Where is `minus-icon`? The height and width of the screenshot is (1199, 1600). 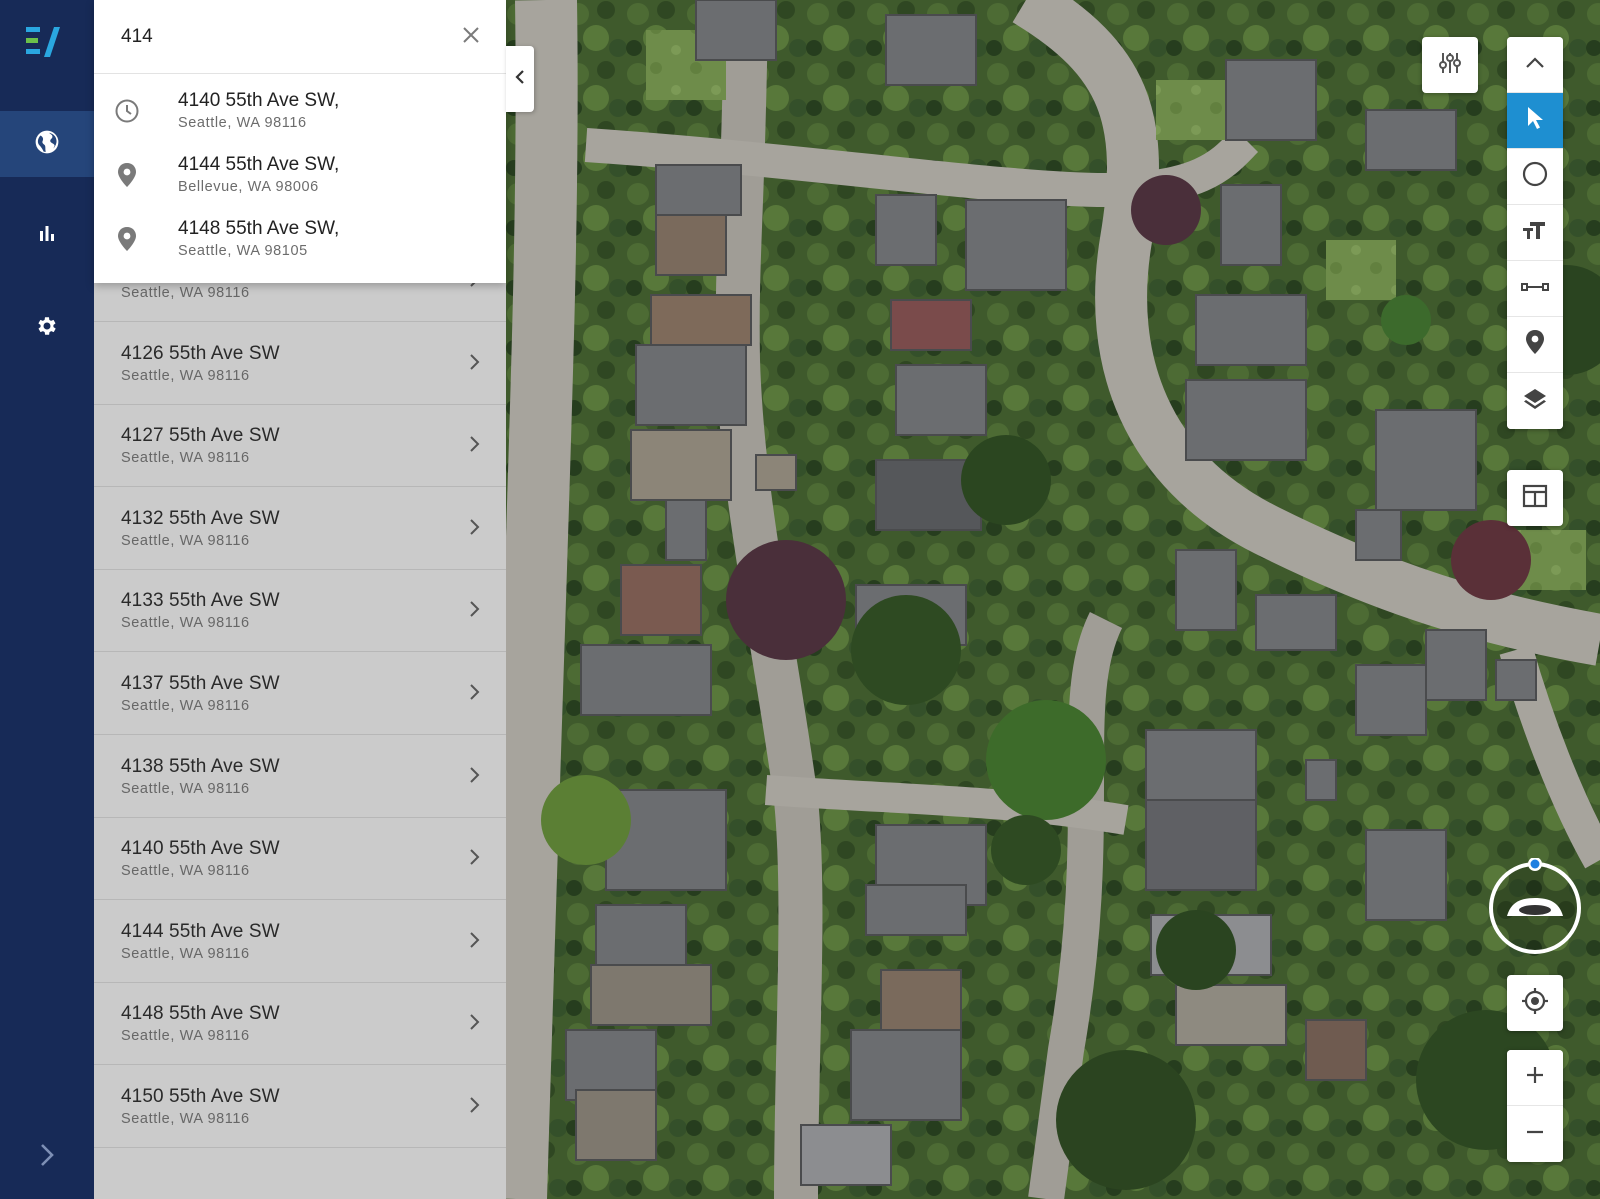
minus-icon is located at coordinates (1535, 1134).